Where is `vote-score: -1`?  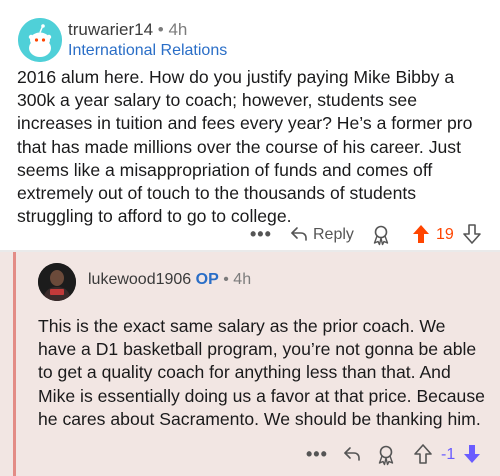 vote-score: -1 is located at coordinates (448, 454).